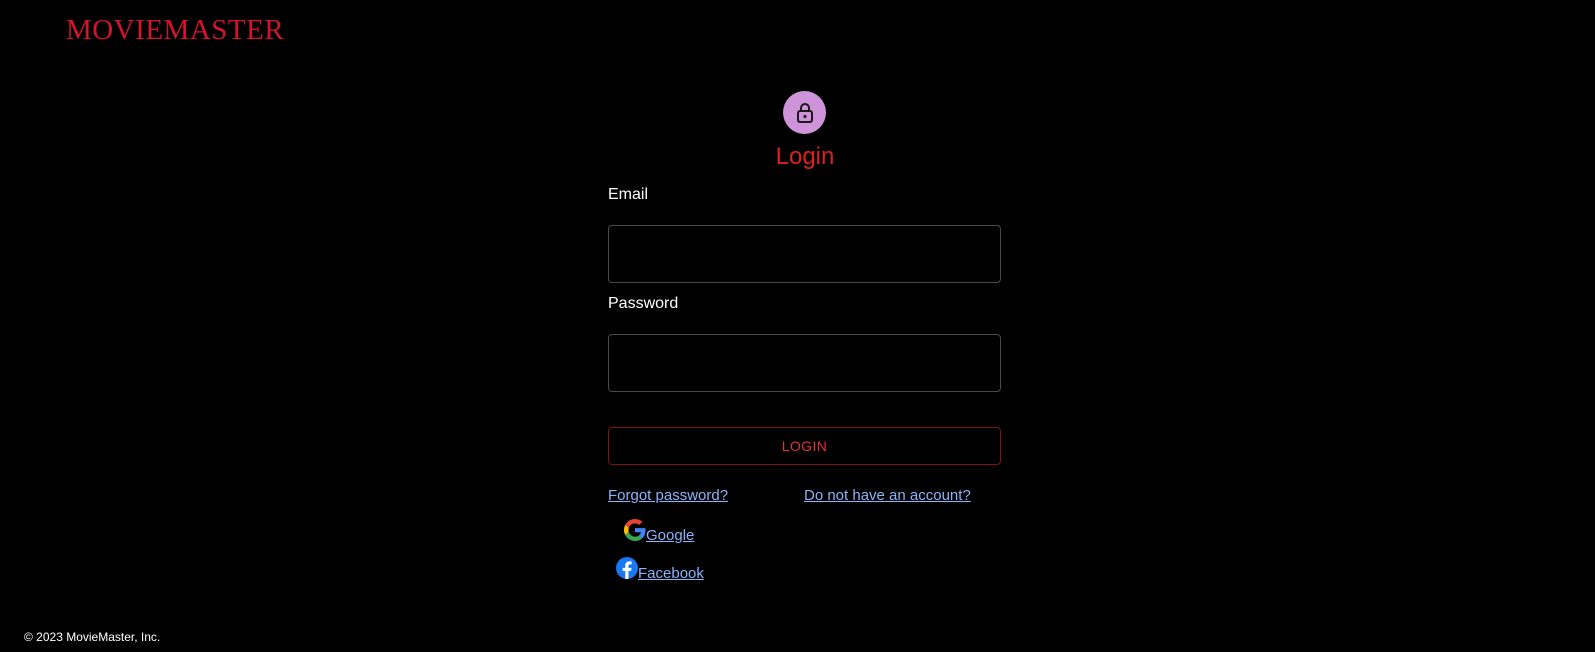  I want to click on signup-link: Do not have an account?, so click(887, 495).